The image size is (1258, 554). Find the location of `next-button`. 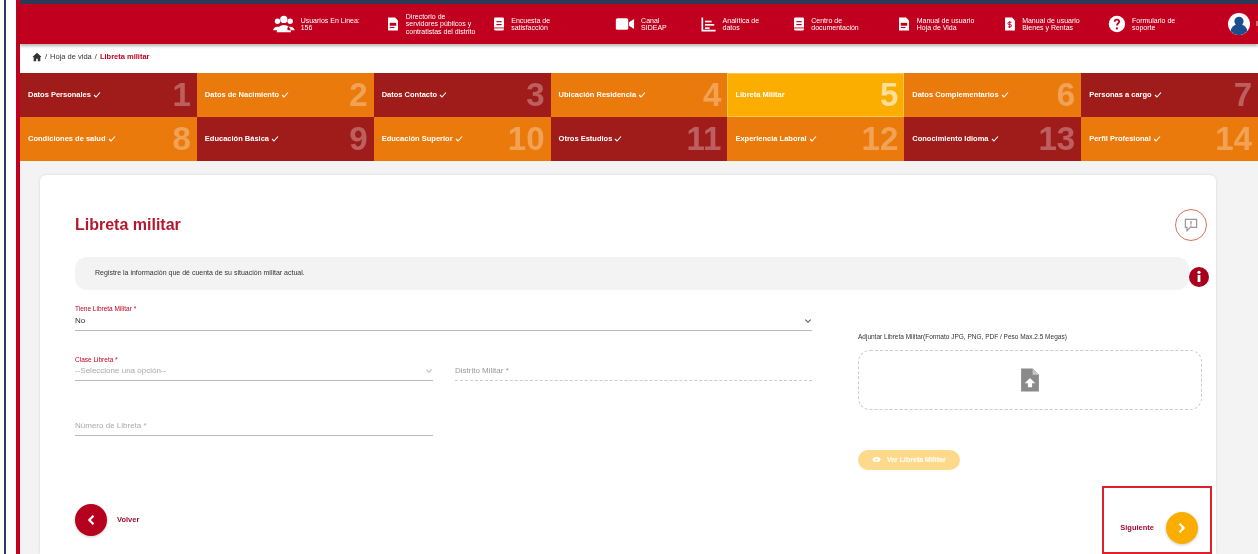

next-button is located at coordinates (1182, 528).